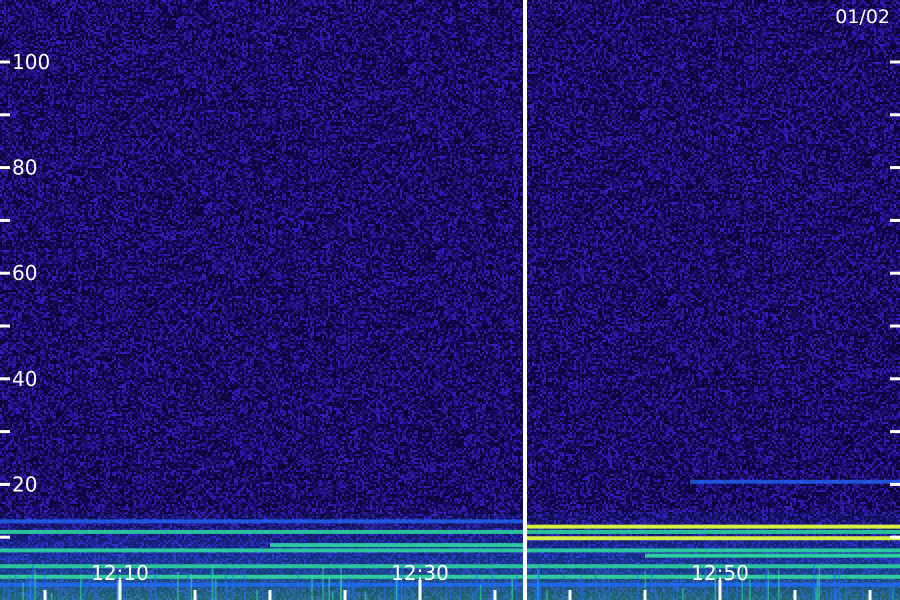 The width and height of the screenshot is (900, 600). I want to click on y-tick-label: 80, so click(24, 168).